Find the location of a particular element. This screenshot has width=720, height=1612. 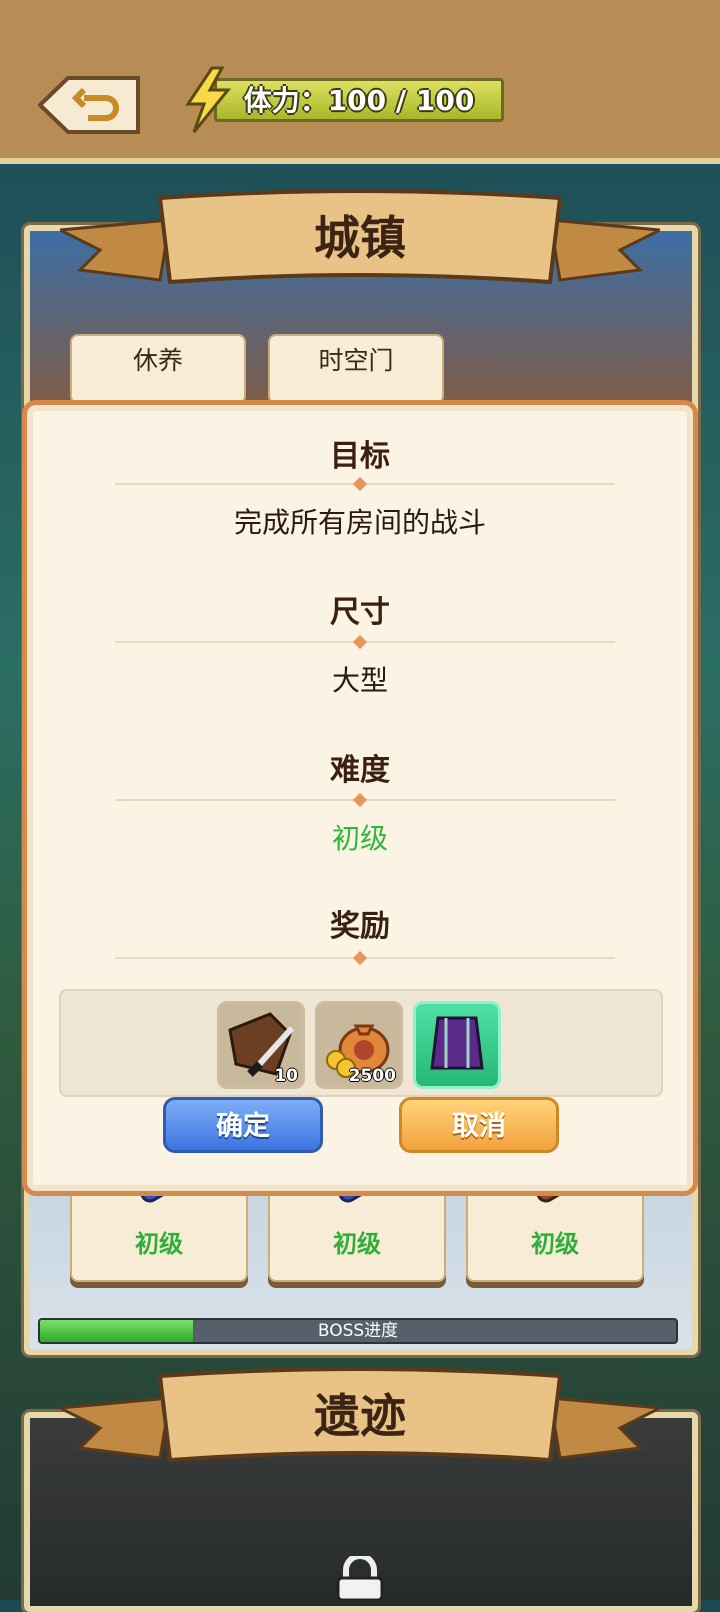

ruins-banner: 遗迹 is located at coordinates (360, 1423).